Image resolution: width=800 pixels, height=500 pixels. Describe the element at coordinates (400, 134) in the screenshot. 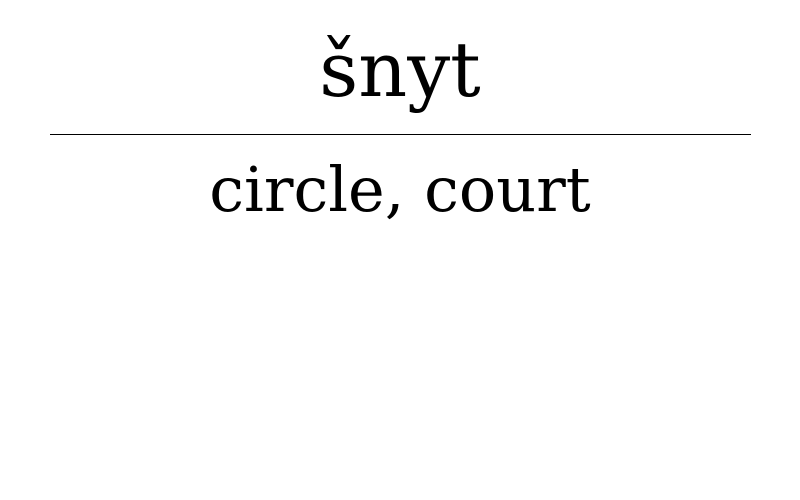

I see `divider-line` at that location.